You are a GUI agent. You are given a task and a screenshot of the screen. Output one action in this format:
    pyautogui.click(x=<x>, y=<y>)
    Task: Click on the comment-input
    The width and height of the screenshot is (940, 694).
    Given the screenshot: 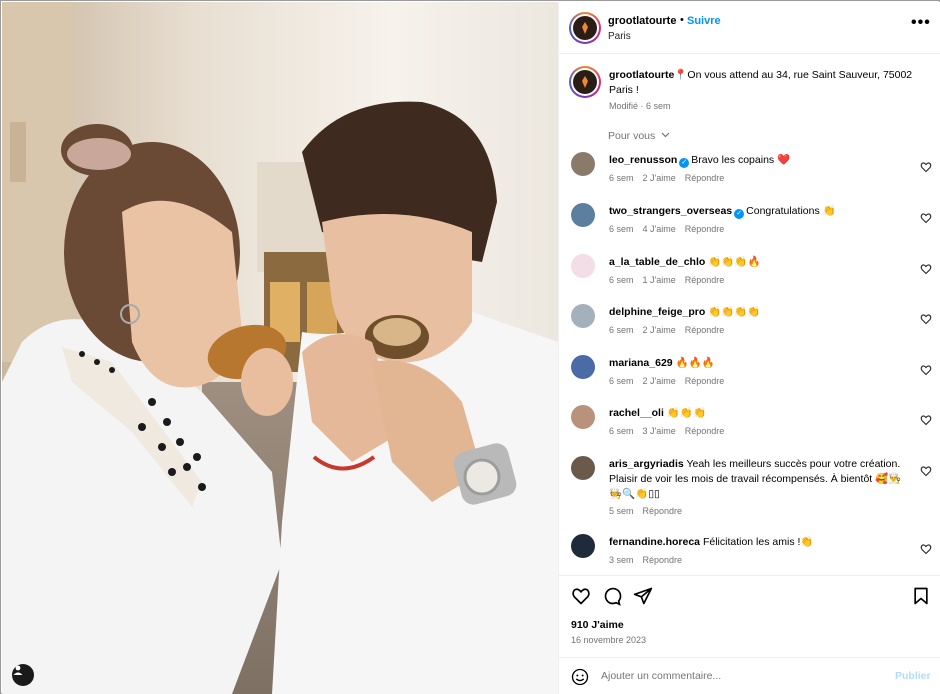 What is the action you would take?
    pyautogui.click(x=741, y=676)
    